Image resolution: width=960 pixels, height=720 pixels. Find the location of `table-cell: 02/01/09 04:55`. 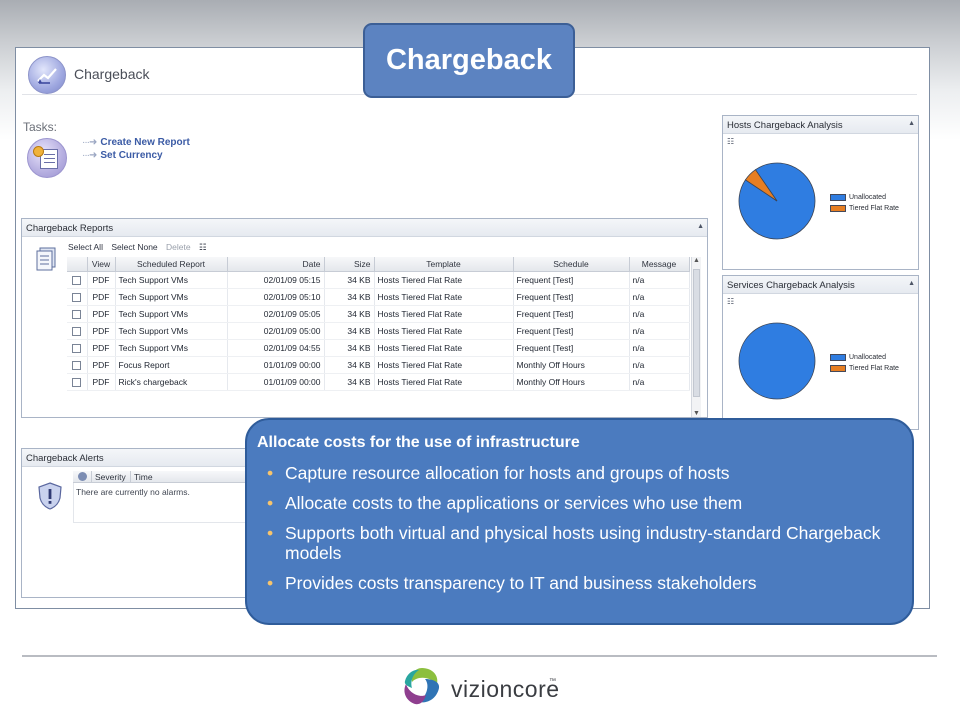

table-cell: 02/01/09 04:55 is located at coordinates (276, 348).